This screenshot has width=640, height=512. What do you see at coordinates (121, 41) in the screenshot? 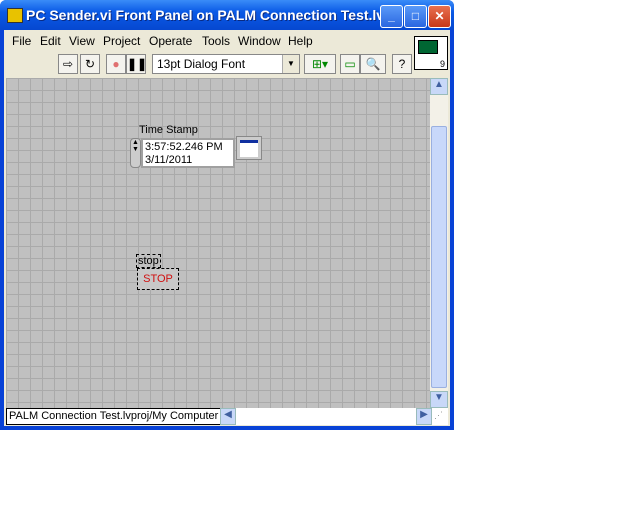
I see `menu-project: Project` at bounding box center [121, 41].